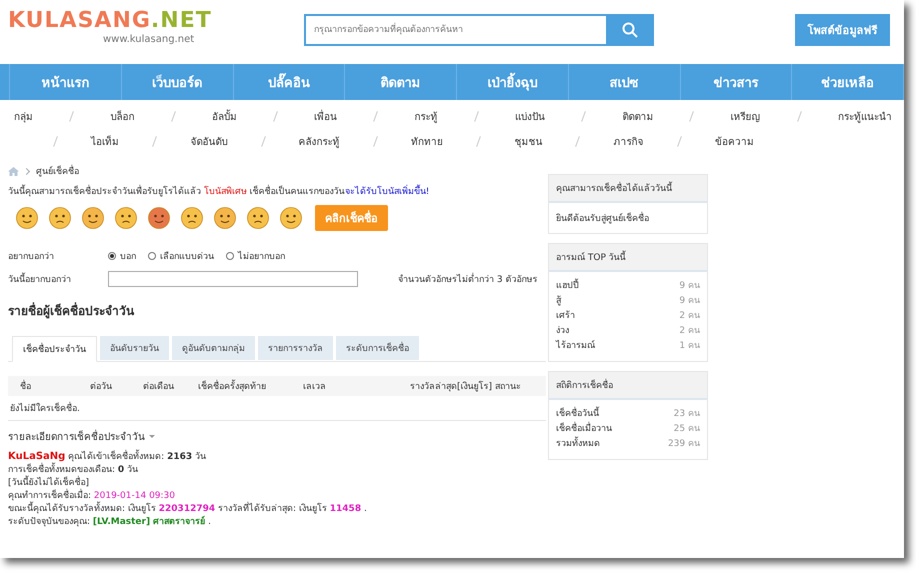 This screenshot has width=916, height=575. Describe the element at coordinates (110, 522) in the screenshot. I see `detail-line: ระดับปัจจุบันของคุณ: [LV.Master] ศาสตราจารย์ .` at that location.